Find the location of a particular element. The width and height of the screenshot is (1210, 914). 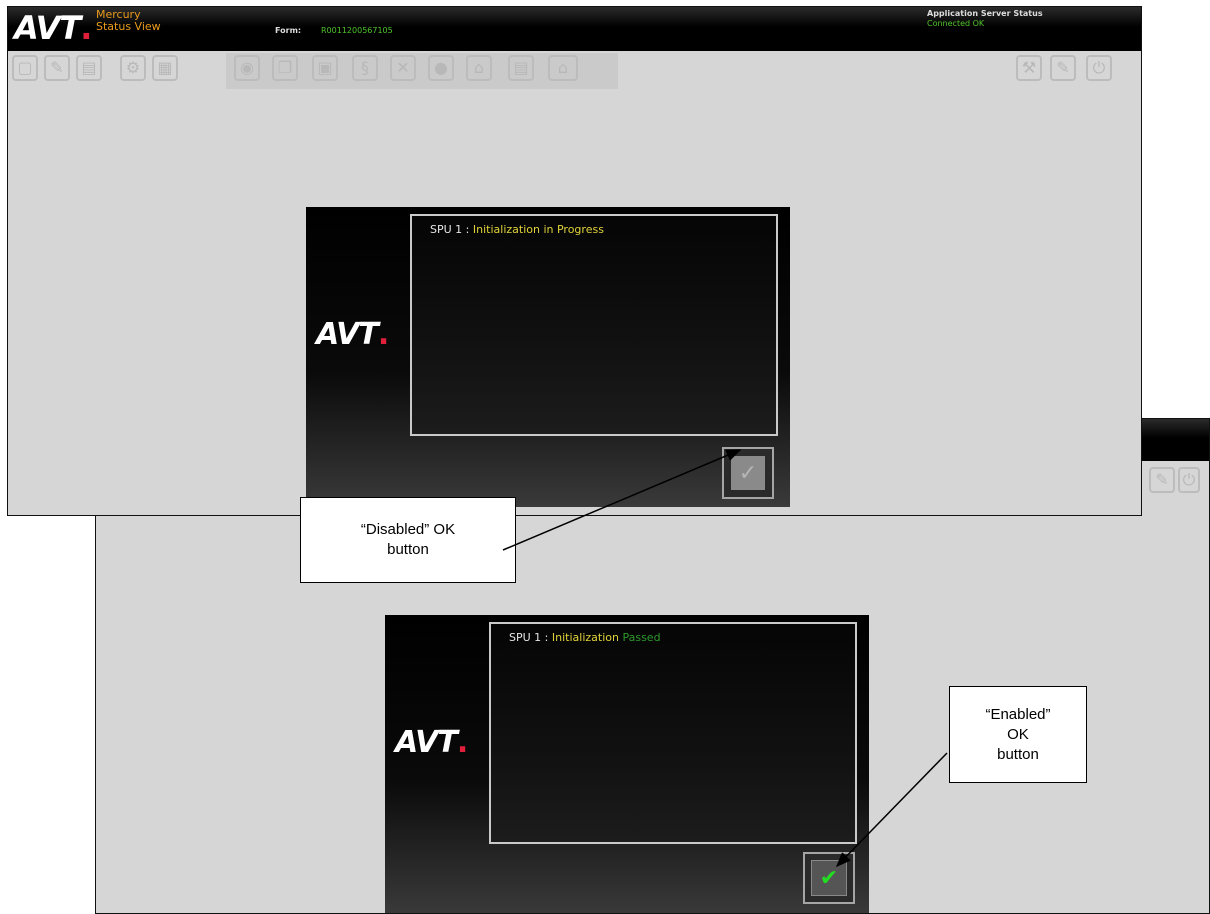

save-icon: ▤ is located at coordinates (89, 68).